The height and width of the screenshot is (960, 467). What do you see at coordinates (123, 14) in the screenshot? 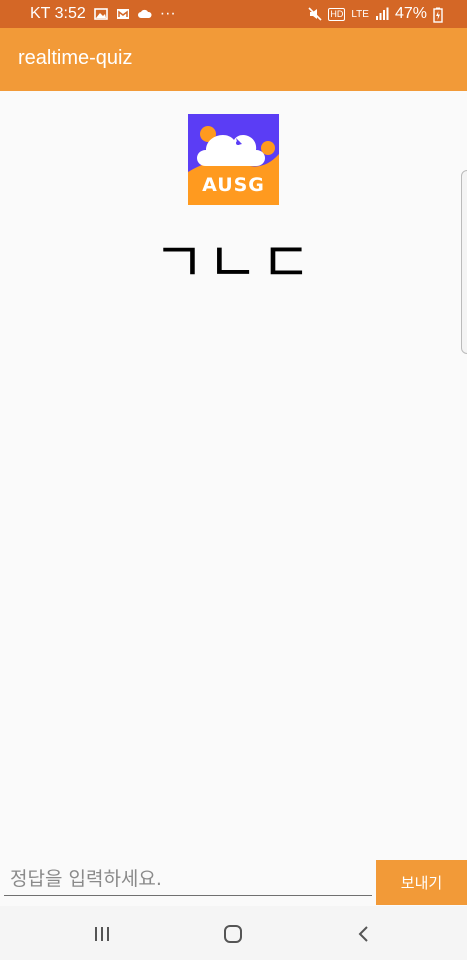
I see `email-icon` at bounding box center [123, 14].